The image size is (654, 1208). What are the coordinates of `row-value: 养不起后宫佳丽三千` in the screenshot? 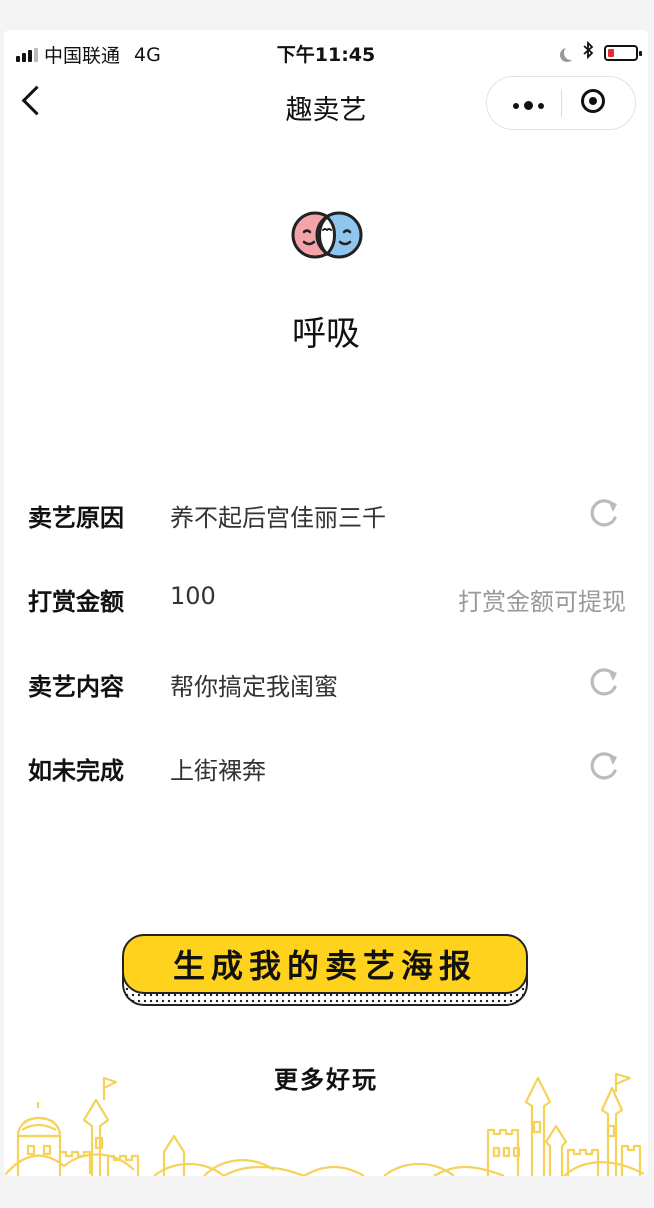 It's located at (278, 518).